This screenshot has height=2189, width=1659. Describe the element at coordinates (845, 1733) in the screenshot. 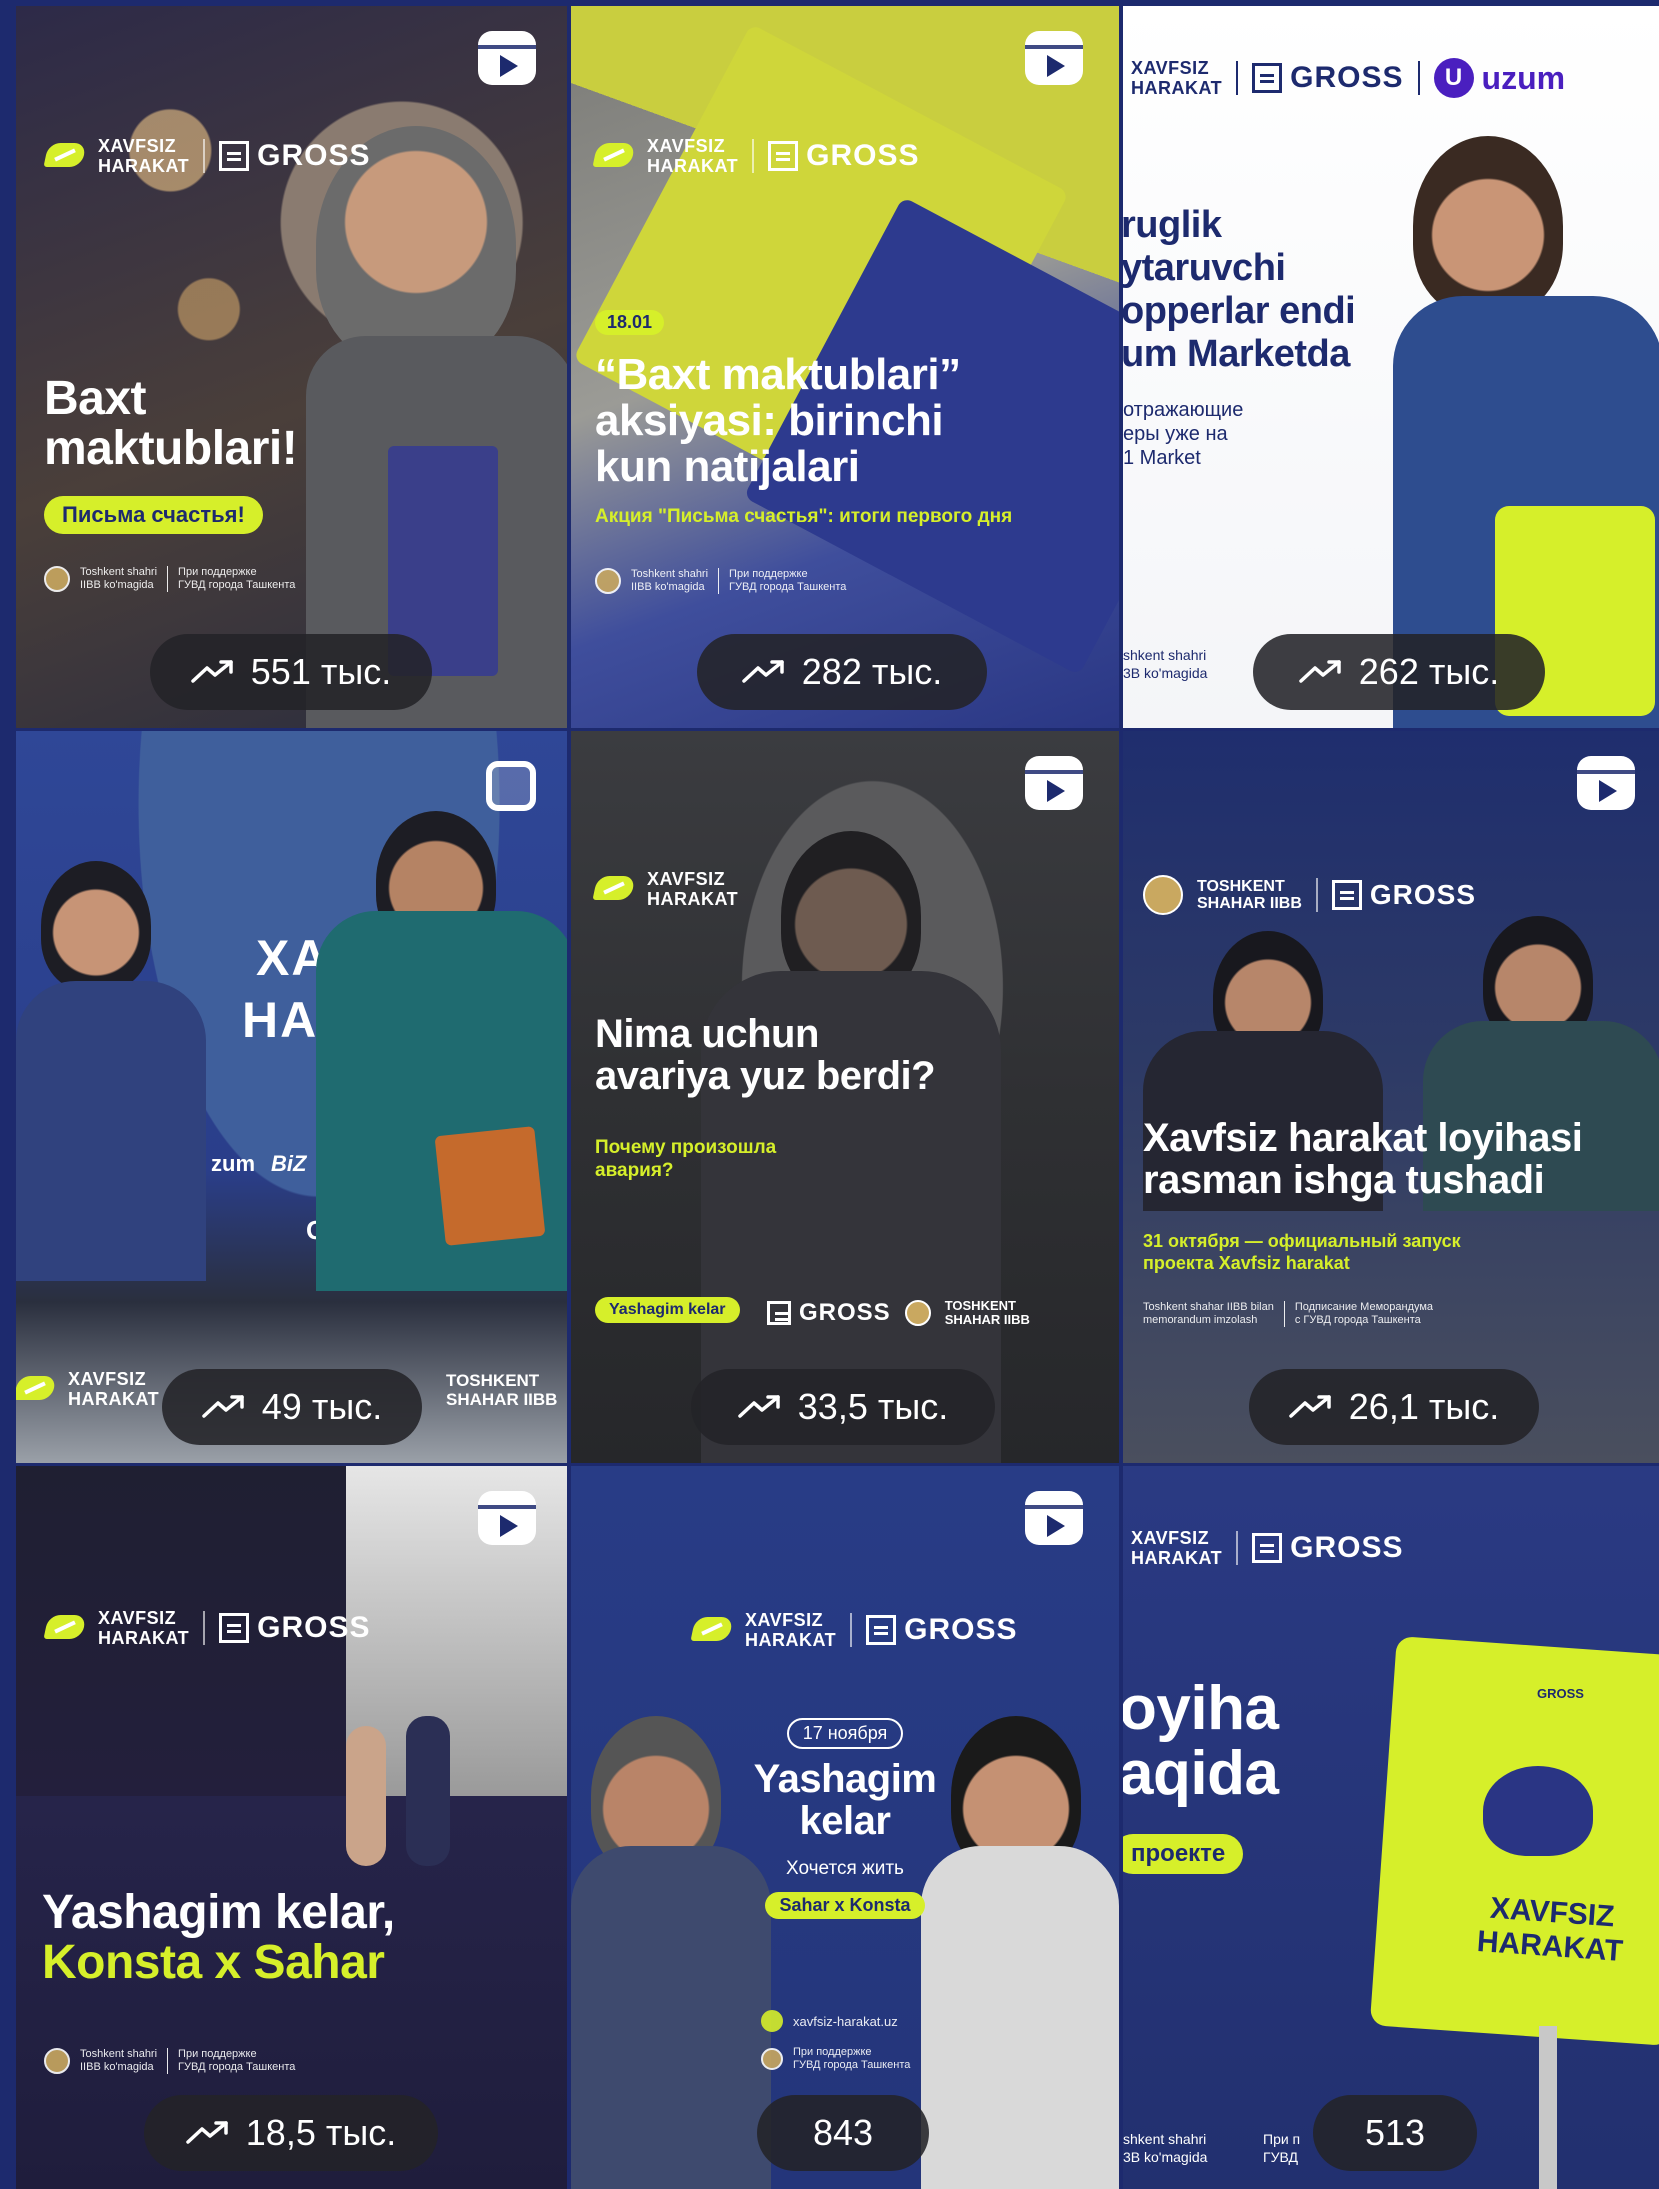

I see `date-pill: 17 ноября` at that location.